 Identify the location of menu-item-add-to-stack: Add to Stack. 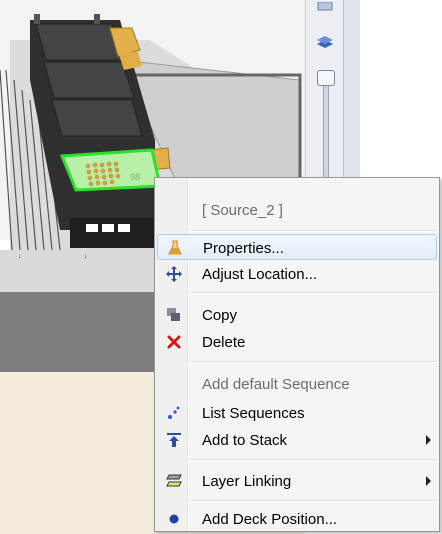
(297, 440).